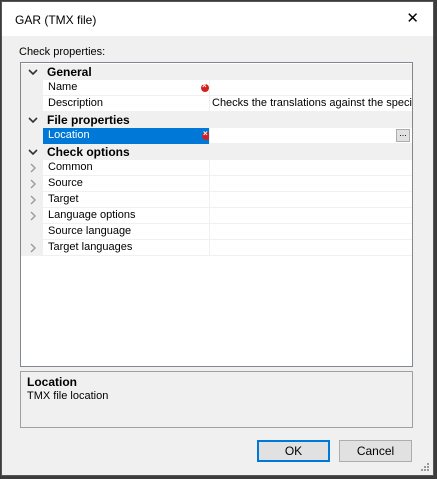 Image resolution: width=437 pixels, height=479 pixels. I want to click on category-label: File properties, so click(88, 120).